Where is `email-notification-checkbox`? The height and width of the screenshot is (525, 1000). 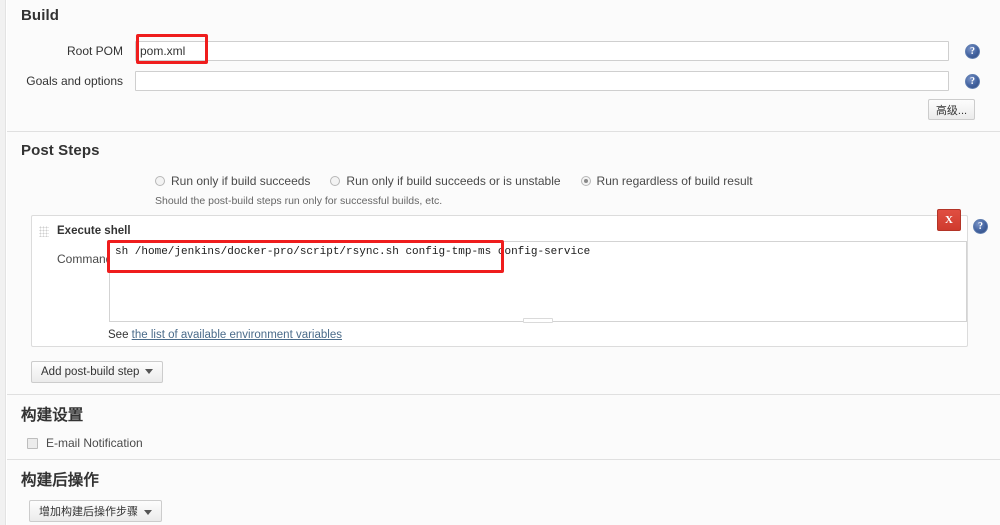
email-notification-checkbox is located at coordinates (32, 443).